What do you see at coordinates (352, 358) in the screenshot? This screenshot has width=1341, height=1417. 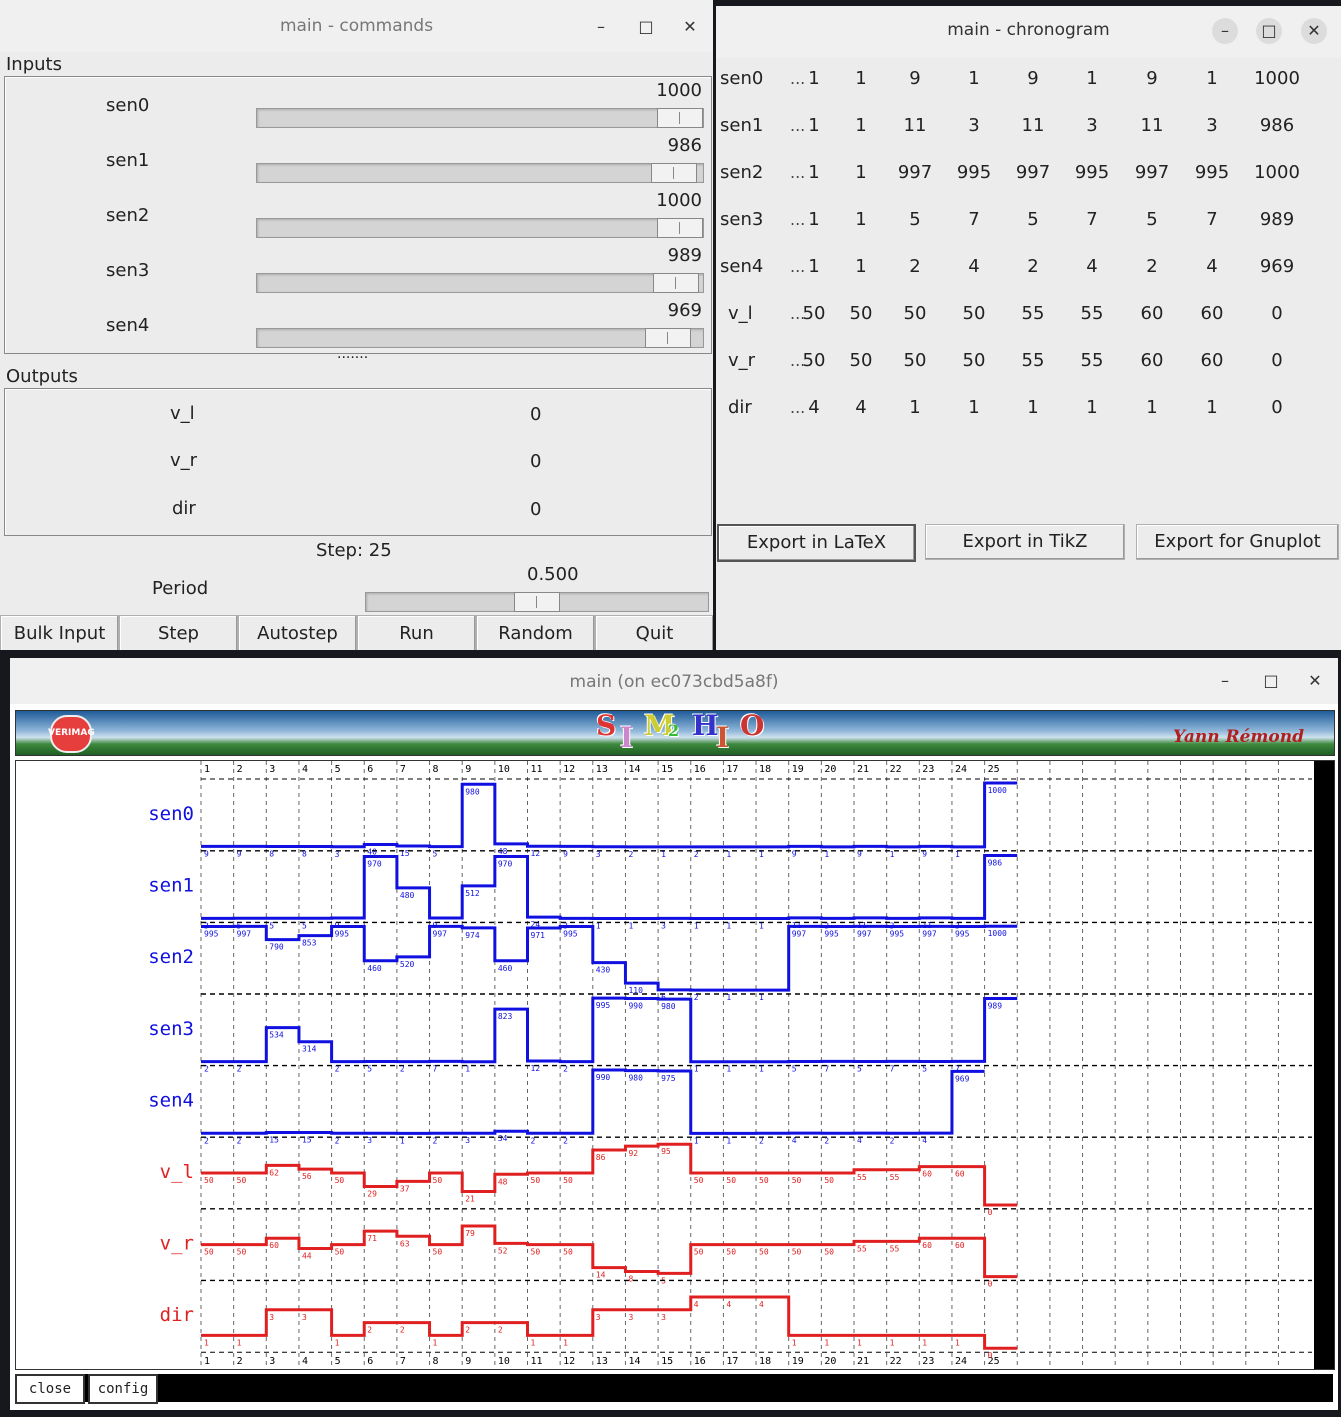 I see `pane-splitter-handle: ·······` at bounding box center [352, 358].